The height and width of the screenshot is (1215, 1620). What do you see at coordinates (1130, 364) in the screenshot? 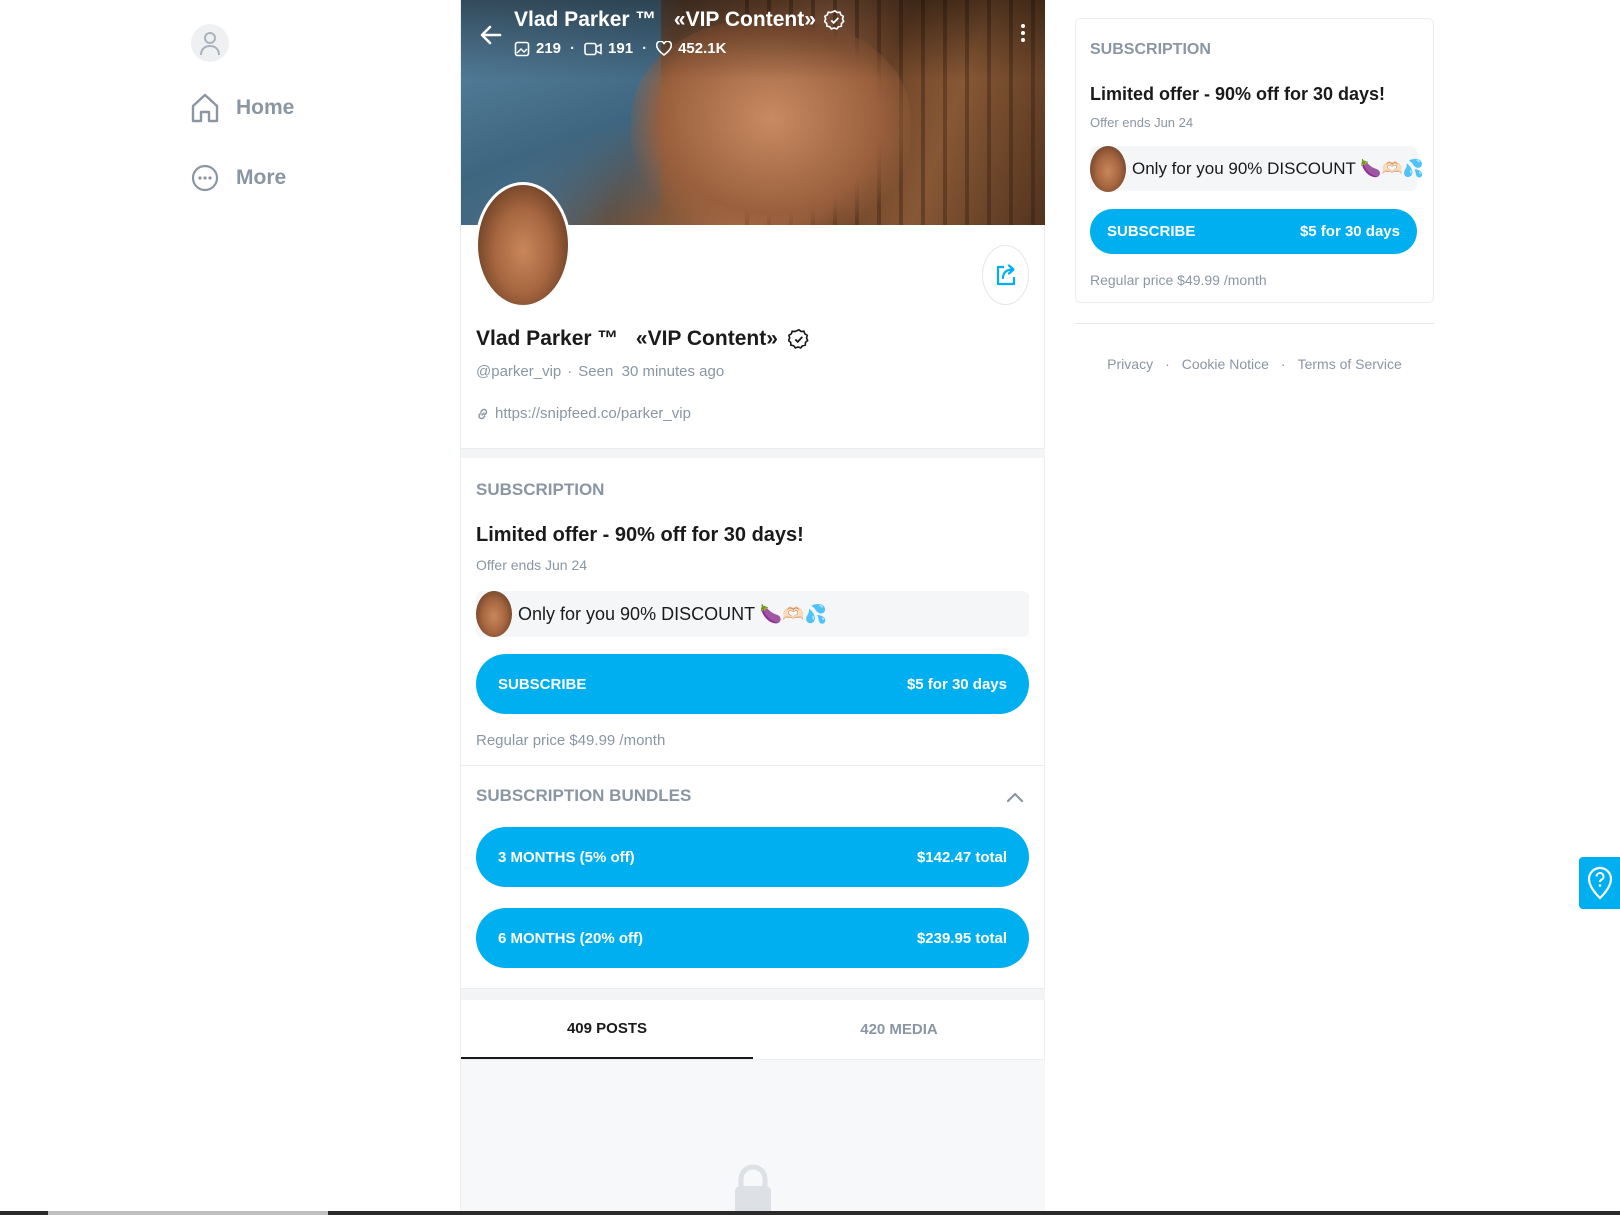
I see `privacy-link: Privacy` at bounding box center [1130, 364].